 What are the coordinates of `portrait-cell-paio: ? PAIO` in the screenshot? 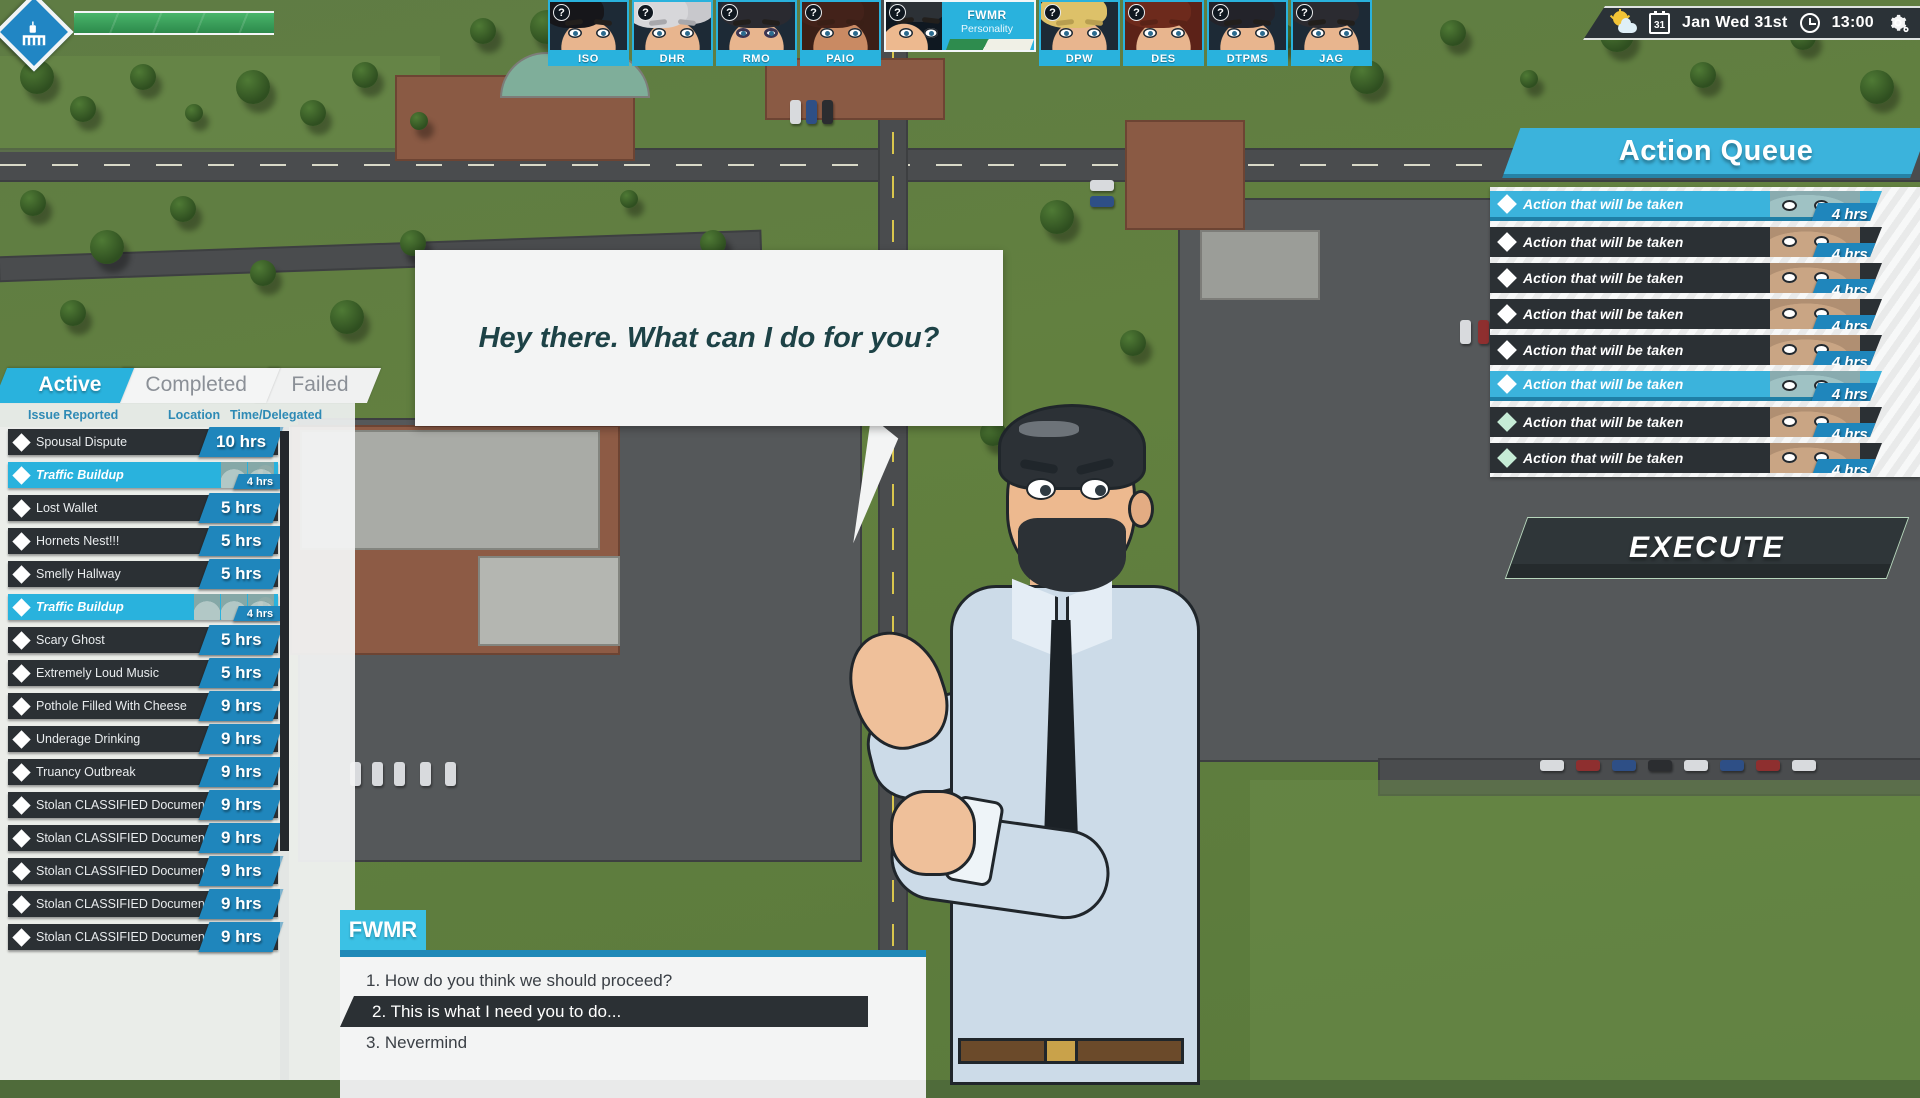 It's located at (842, 33).